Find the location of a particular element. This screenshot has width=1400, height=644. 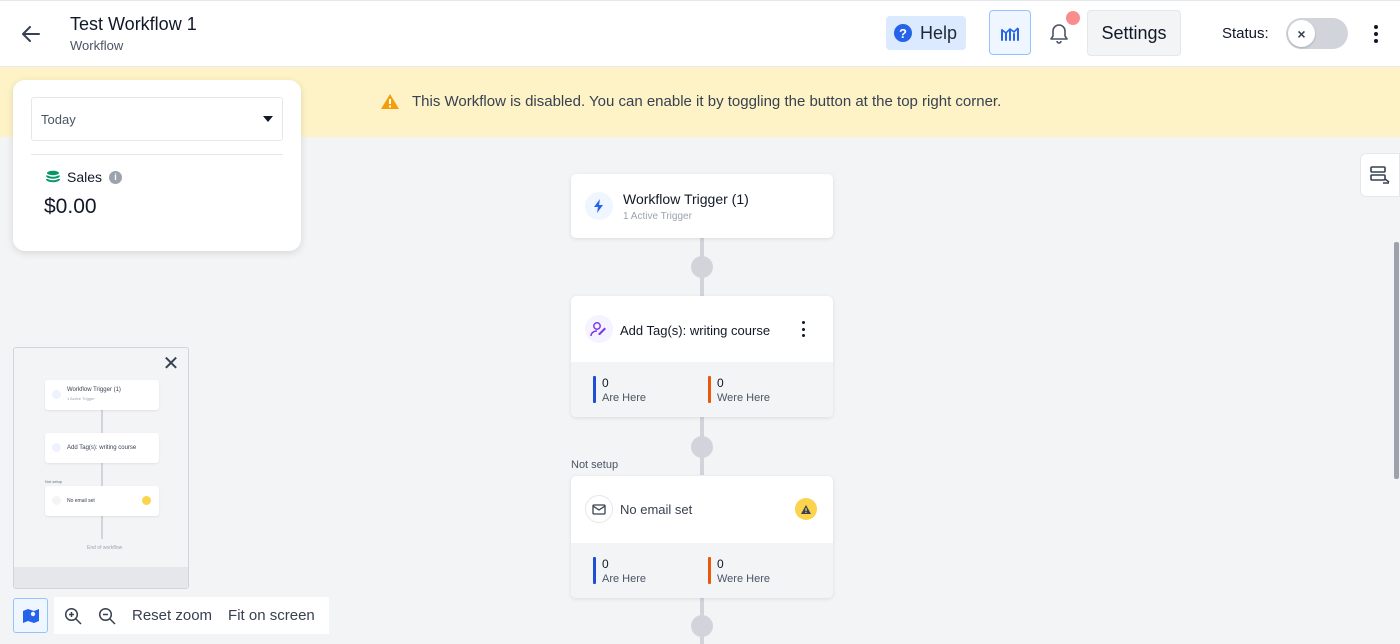

email-node: No email set 0 Are Here 0 Were Here is located at coordinates (702, 537).